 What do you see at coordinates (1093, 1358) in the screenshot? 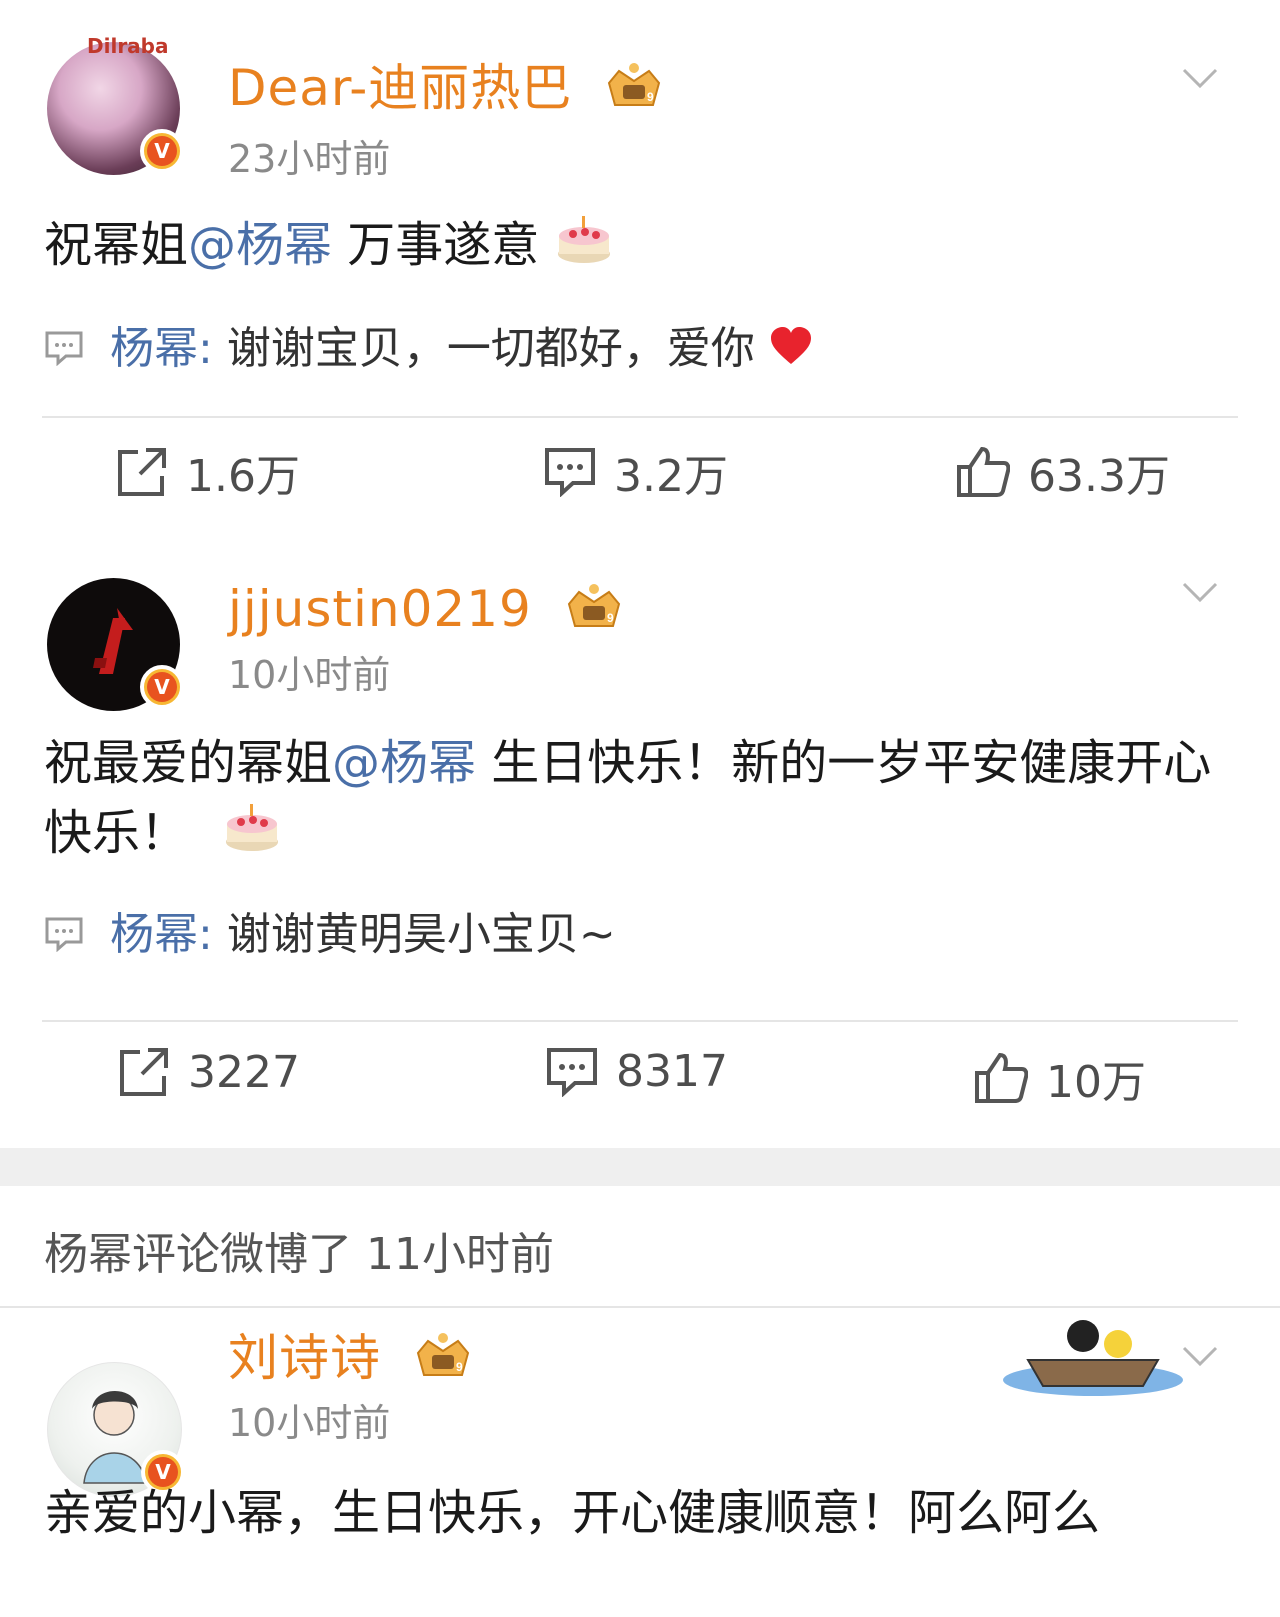
I see `boat-sticker-icon` at bounding box center [1093, 1358].